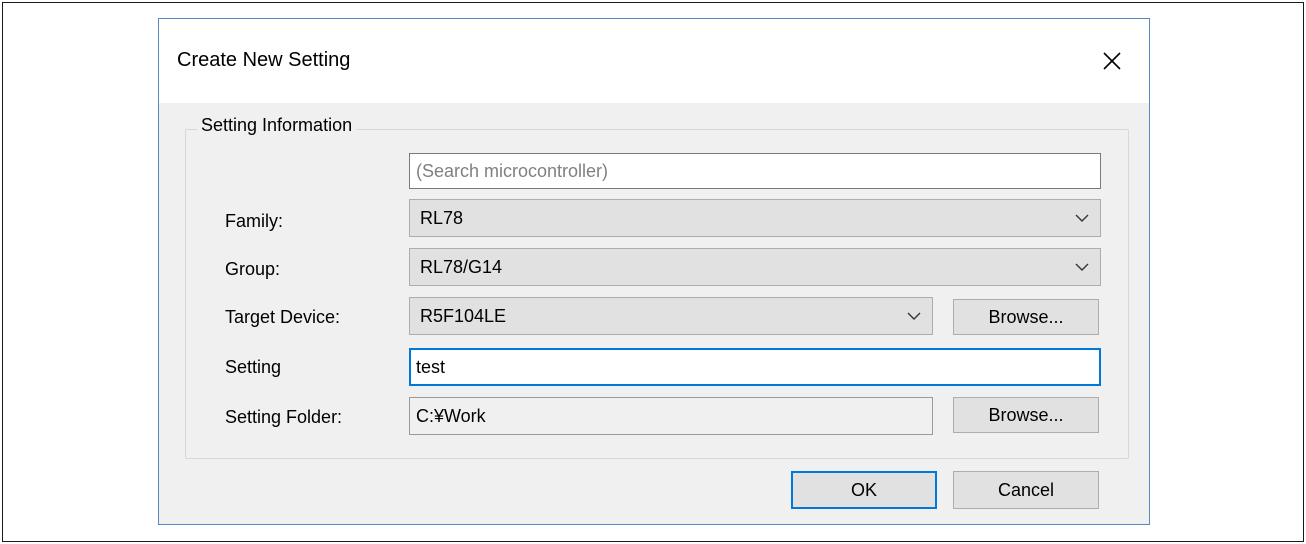 Image resolution: width=1306 pixels, height=544 pixels. Describe the element at coordinates (283, 317) in the screenshot. I see `target-device-label: Target Device:` at that location.